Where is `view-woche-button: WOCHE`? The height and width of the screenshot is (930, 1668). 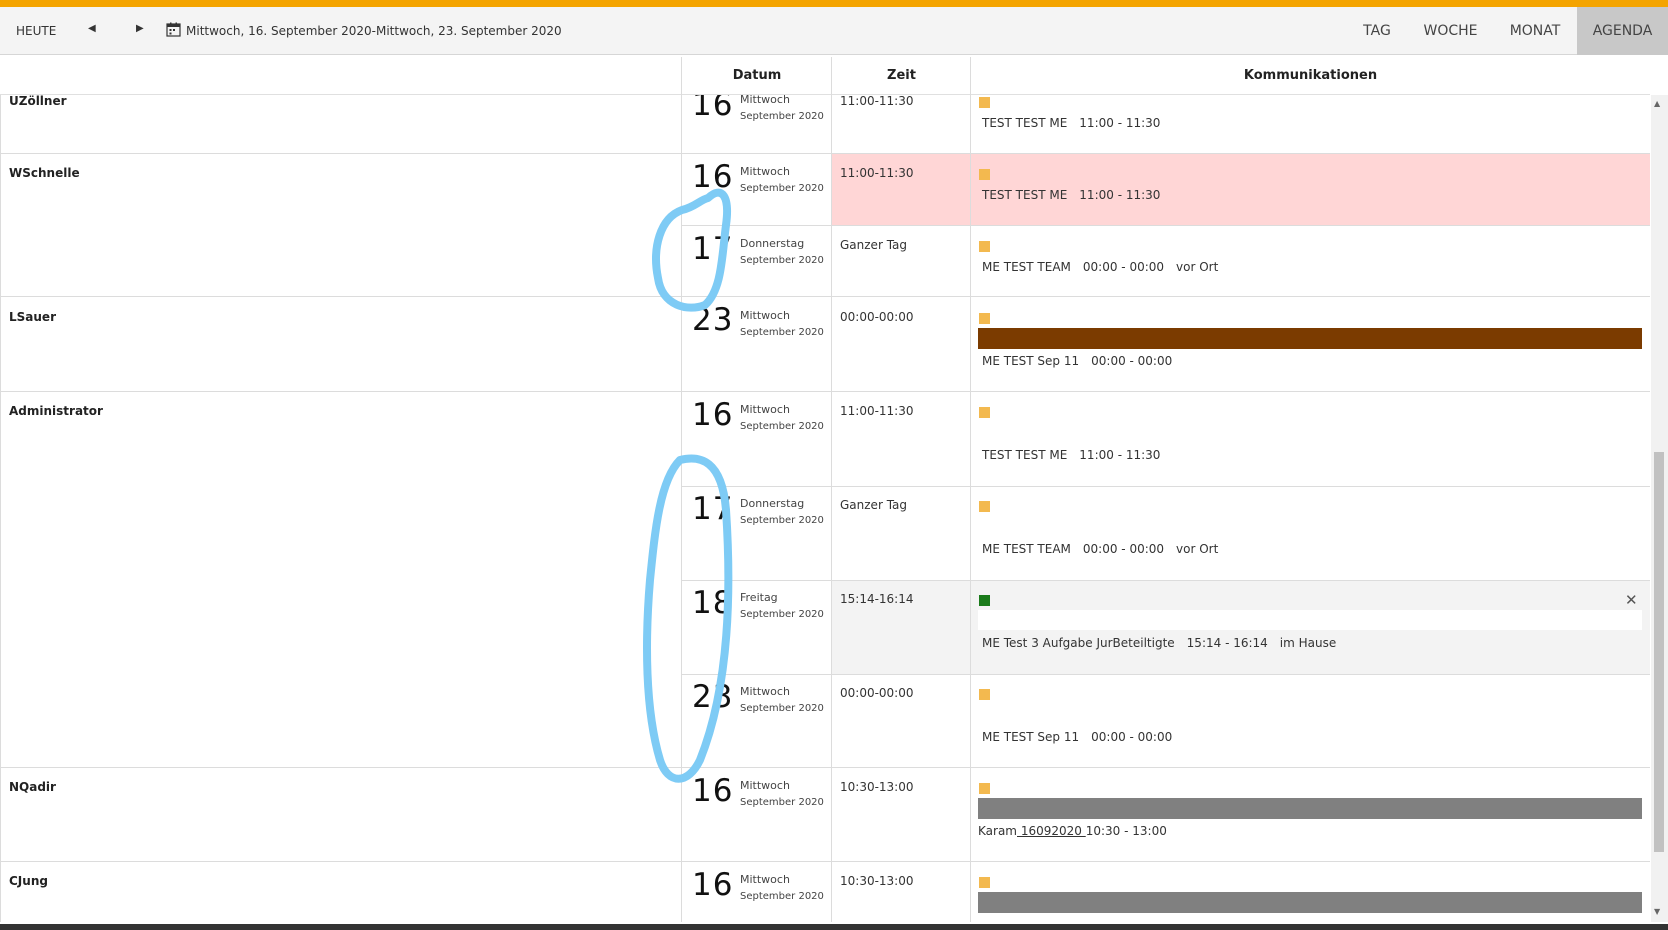
view-woche-button: WOCHE is located at coordinates (1450, 31).